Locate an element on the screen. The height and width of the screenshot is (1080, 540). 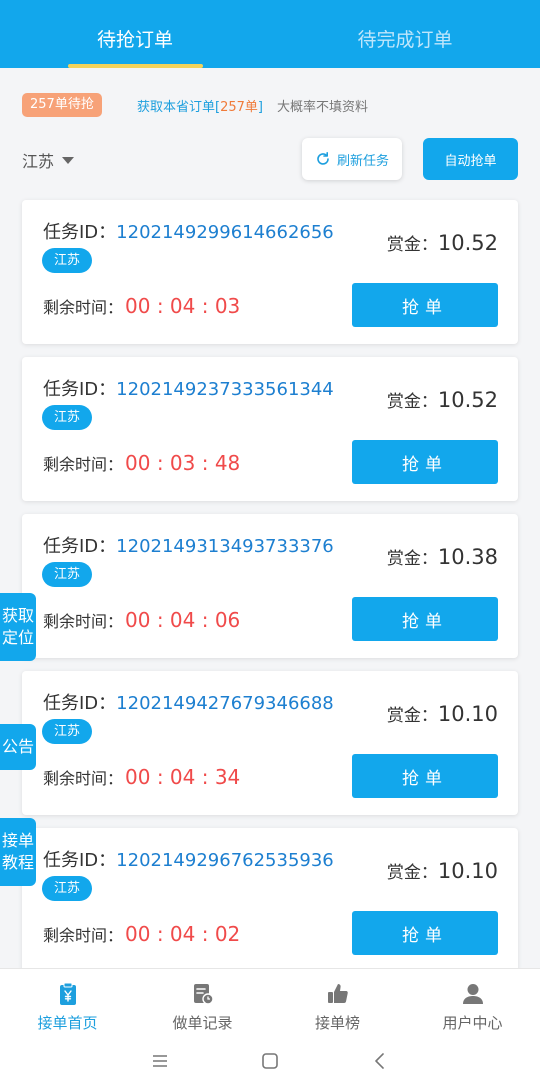
province-filter-dropdown: 江苏 is located at coordinates (48, 160).